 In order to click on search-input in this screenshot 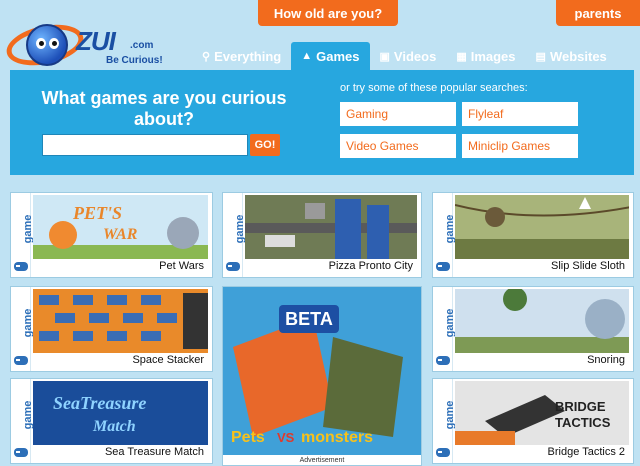, I will do `click(145, 145)`.